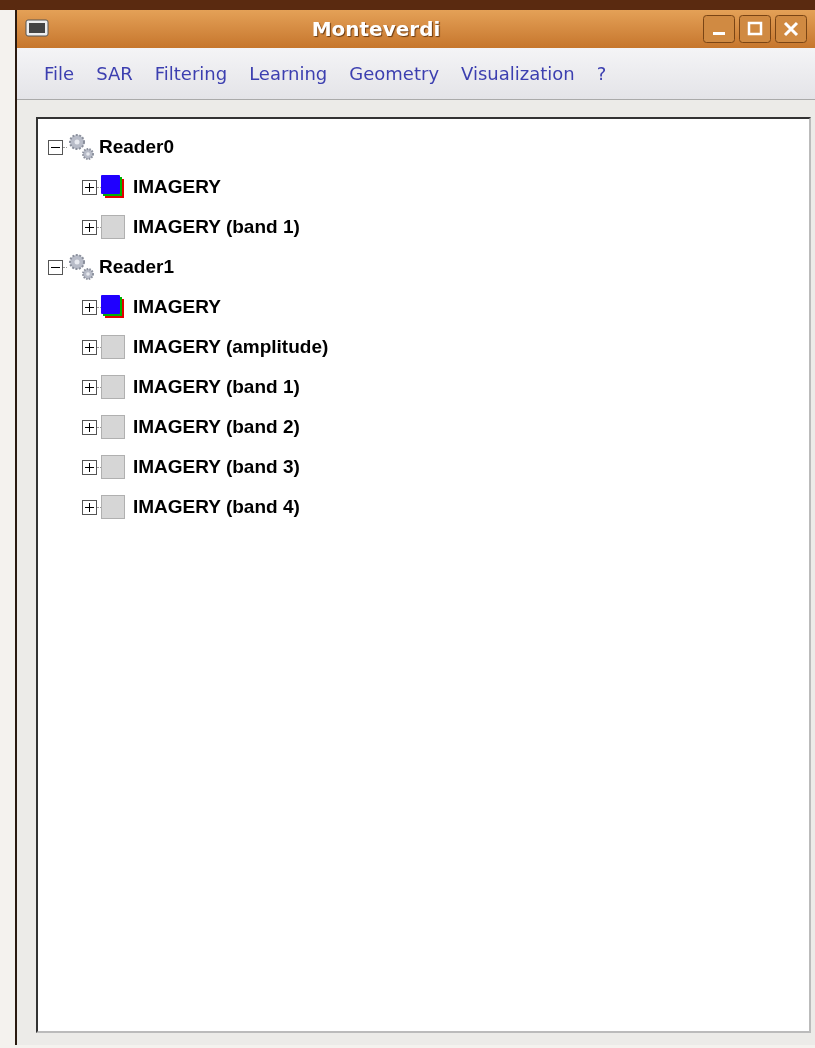 Image resolution: width=815 pixels, height=1048 pixels. What do you see at coordinates (37, 29) in the screenshot?
I see `window-menu-icon` at bounding box center [37, 29].